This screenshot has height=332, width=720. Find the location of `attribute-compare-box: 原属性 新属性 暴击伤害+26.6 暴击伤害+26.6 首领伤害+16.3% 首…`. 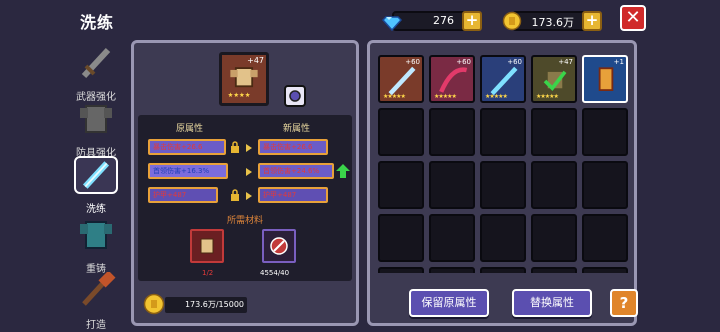

attribute-compare-box: 原属性 新属性 暴击伤害+26.6 暴击伤害+26.6 首领伤害+16.3% 首… is located at coordinates (245, 198).